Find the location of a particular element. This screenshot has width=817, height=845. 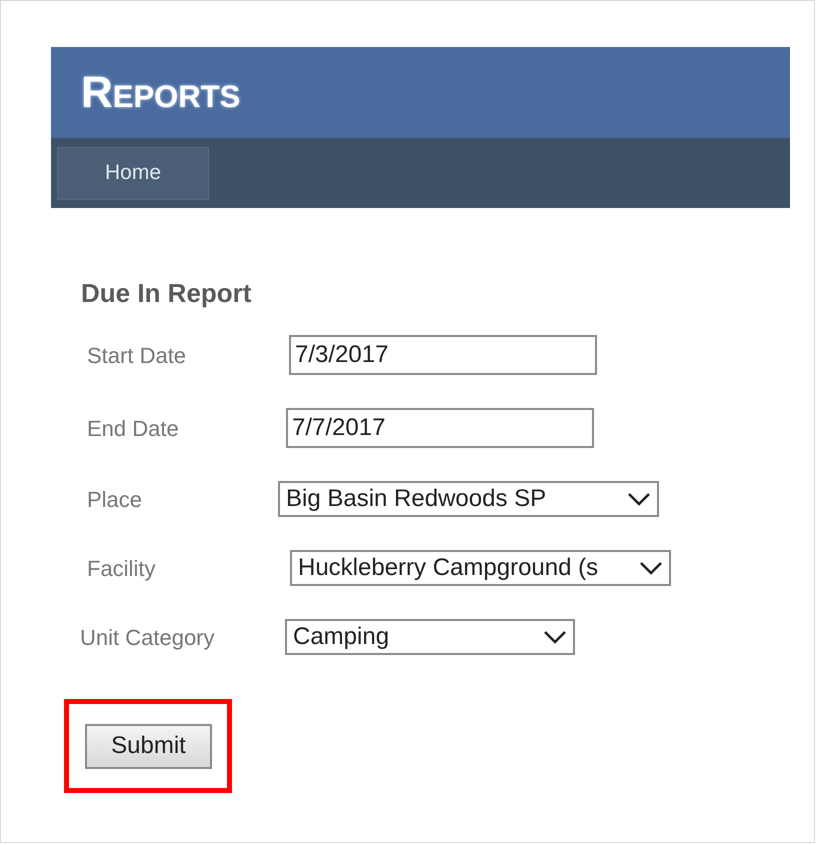

report-title: Due In Report is located at coordinates (166, 293).